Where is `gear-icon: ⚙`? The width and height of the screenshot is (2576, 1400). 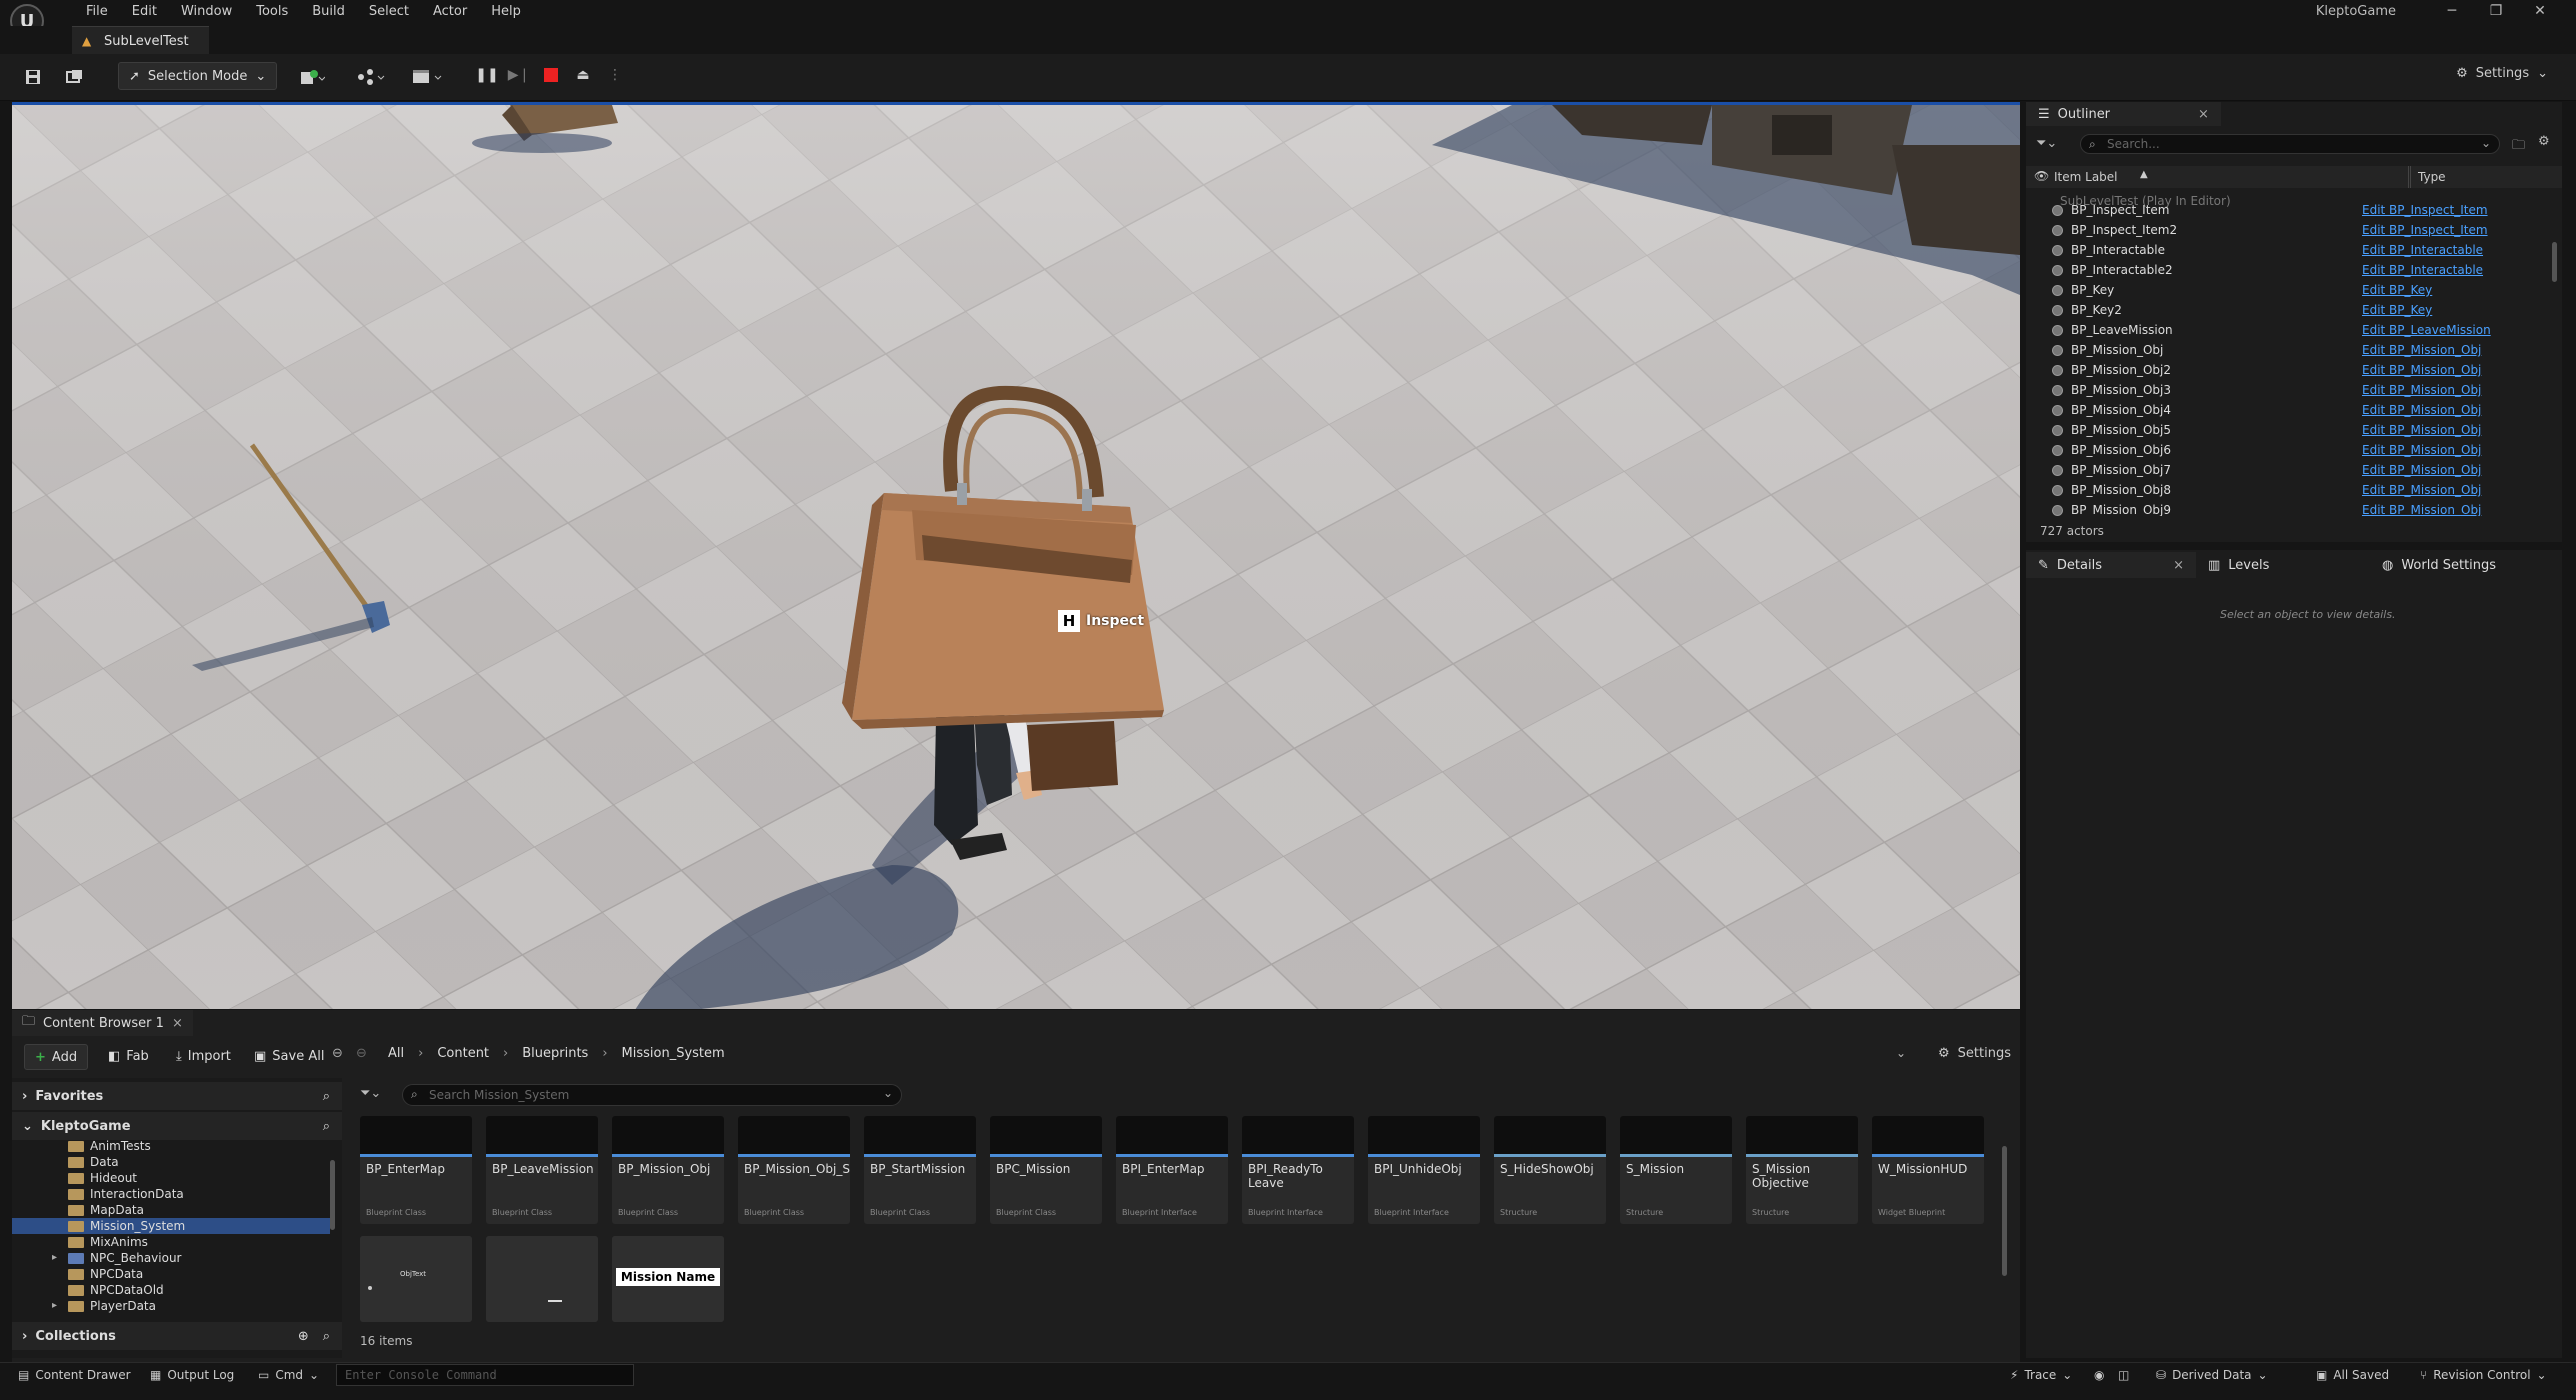 gear-icon: ⚙ is located at coordinates (2544, 141).